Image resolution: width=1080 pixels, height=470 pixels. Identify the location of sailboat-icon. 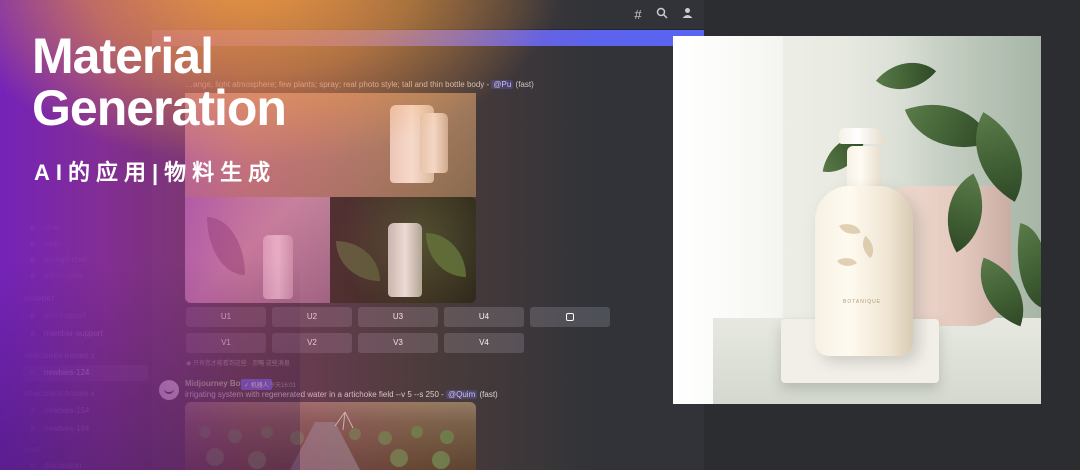
(169, 390).